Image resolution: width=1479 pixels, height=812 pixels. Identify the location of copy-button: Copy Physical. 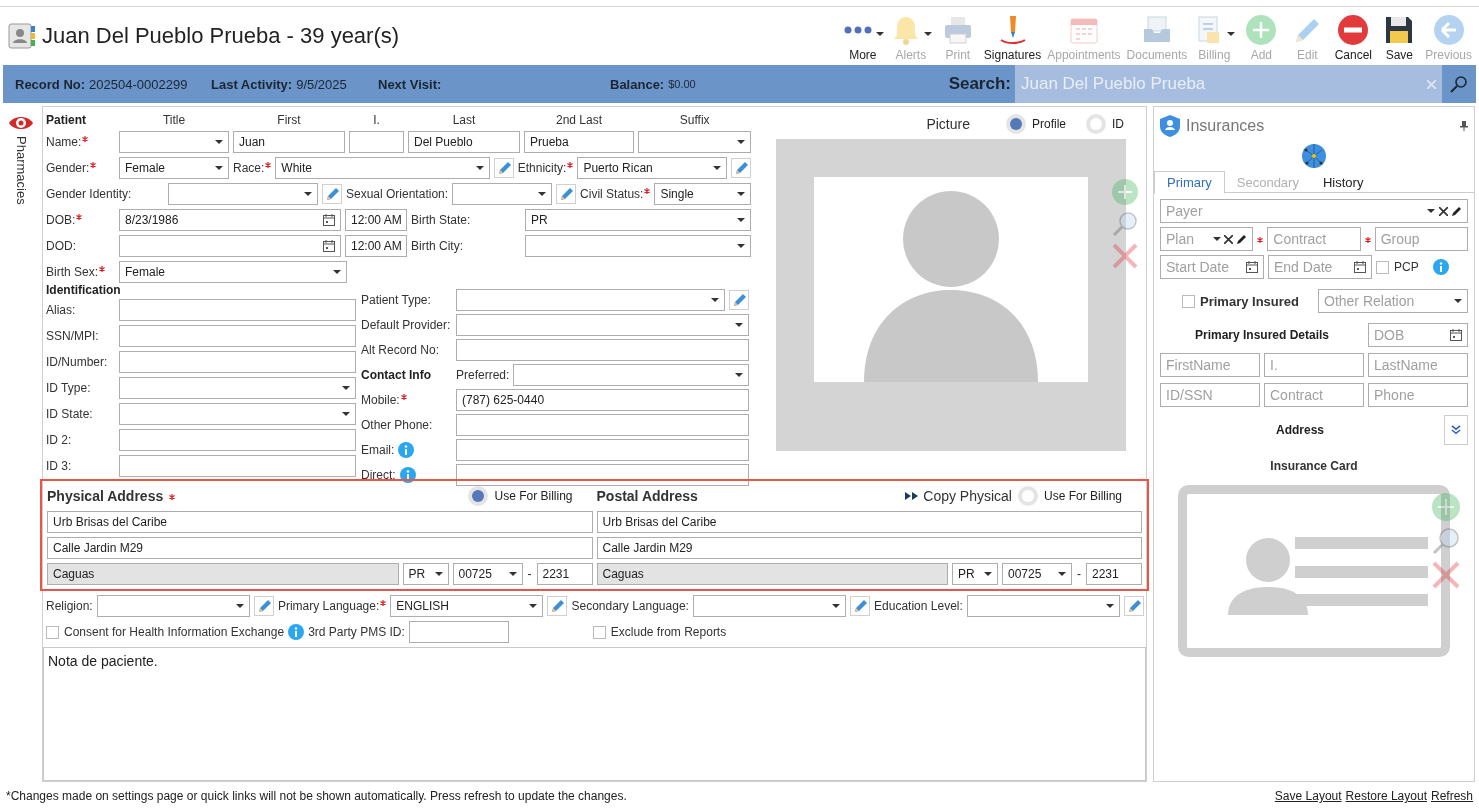
(958, 496).